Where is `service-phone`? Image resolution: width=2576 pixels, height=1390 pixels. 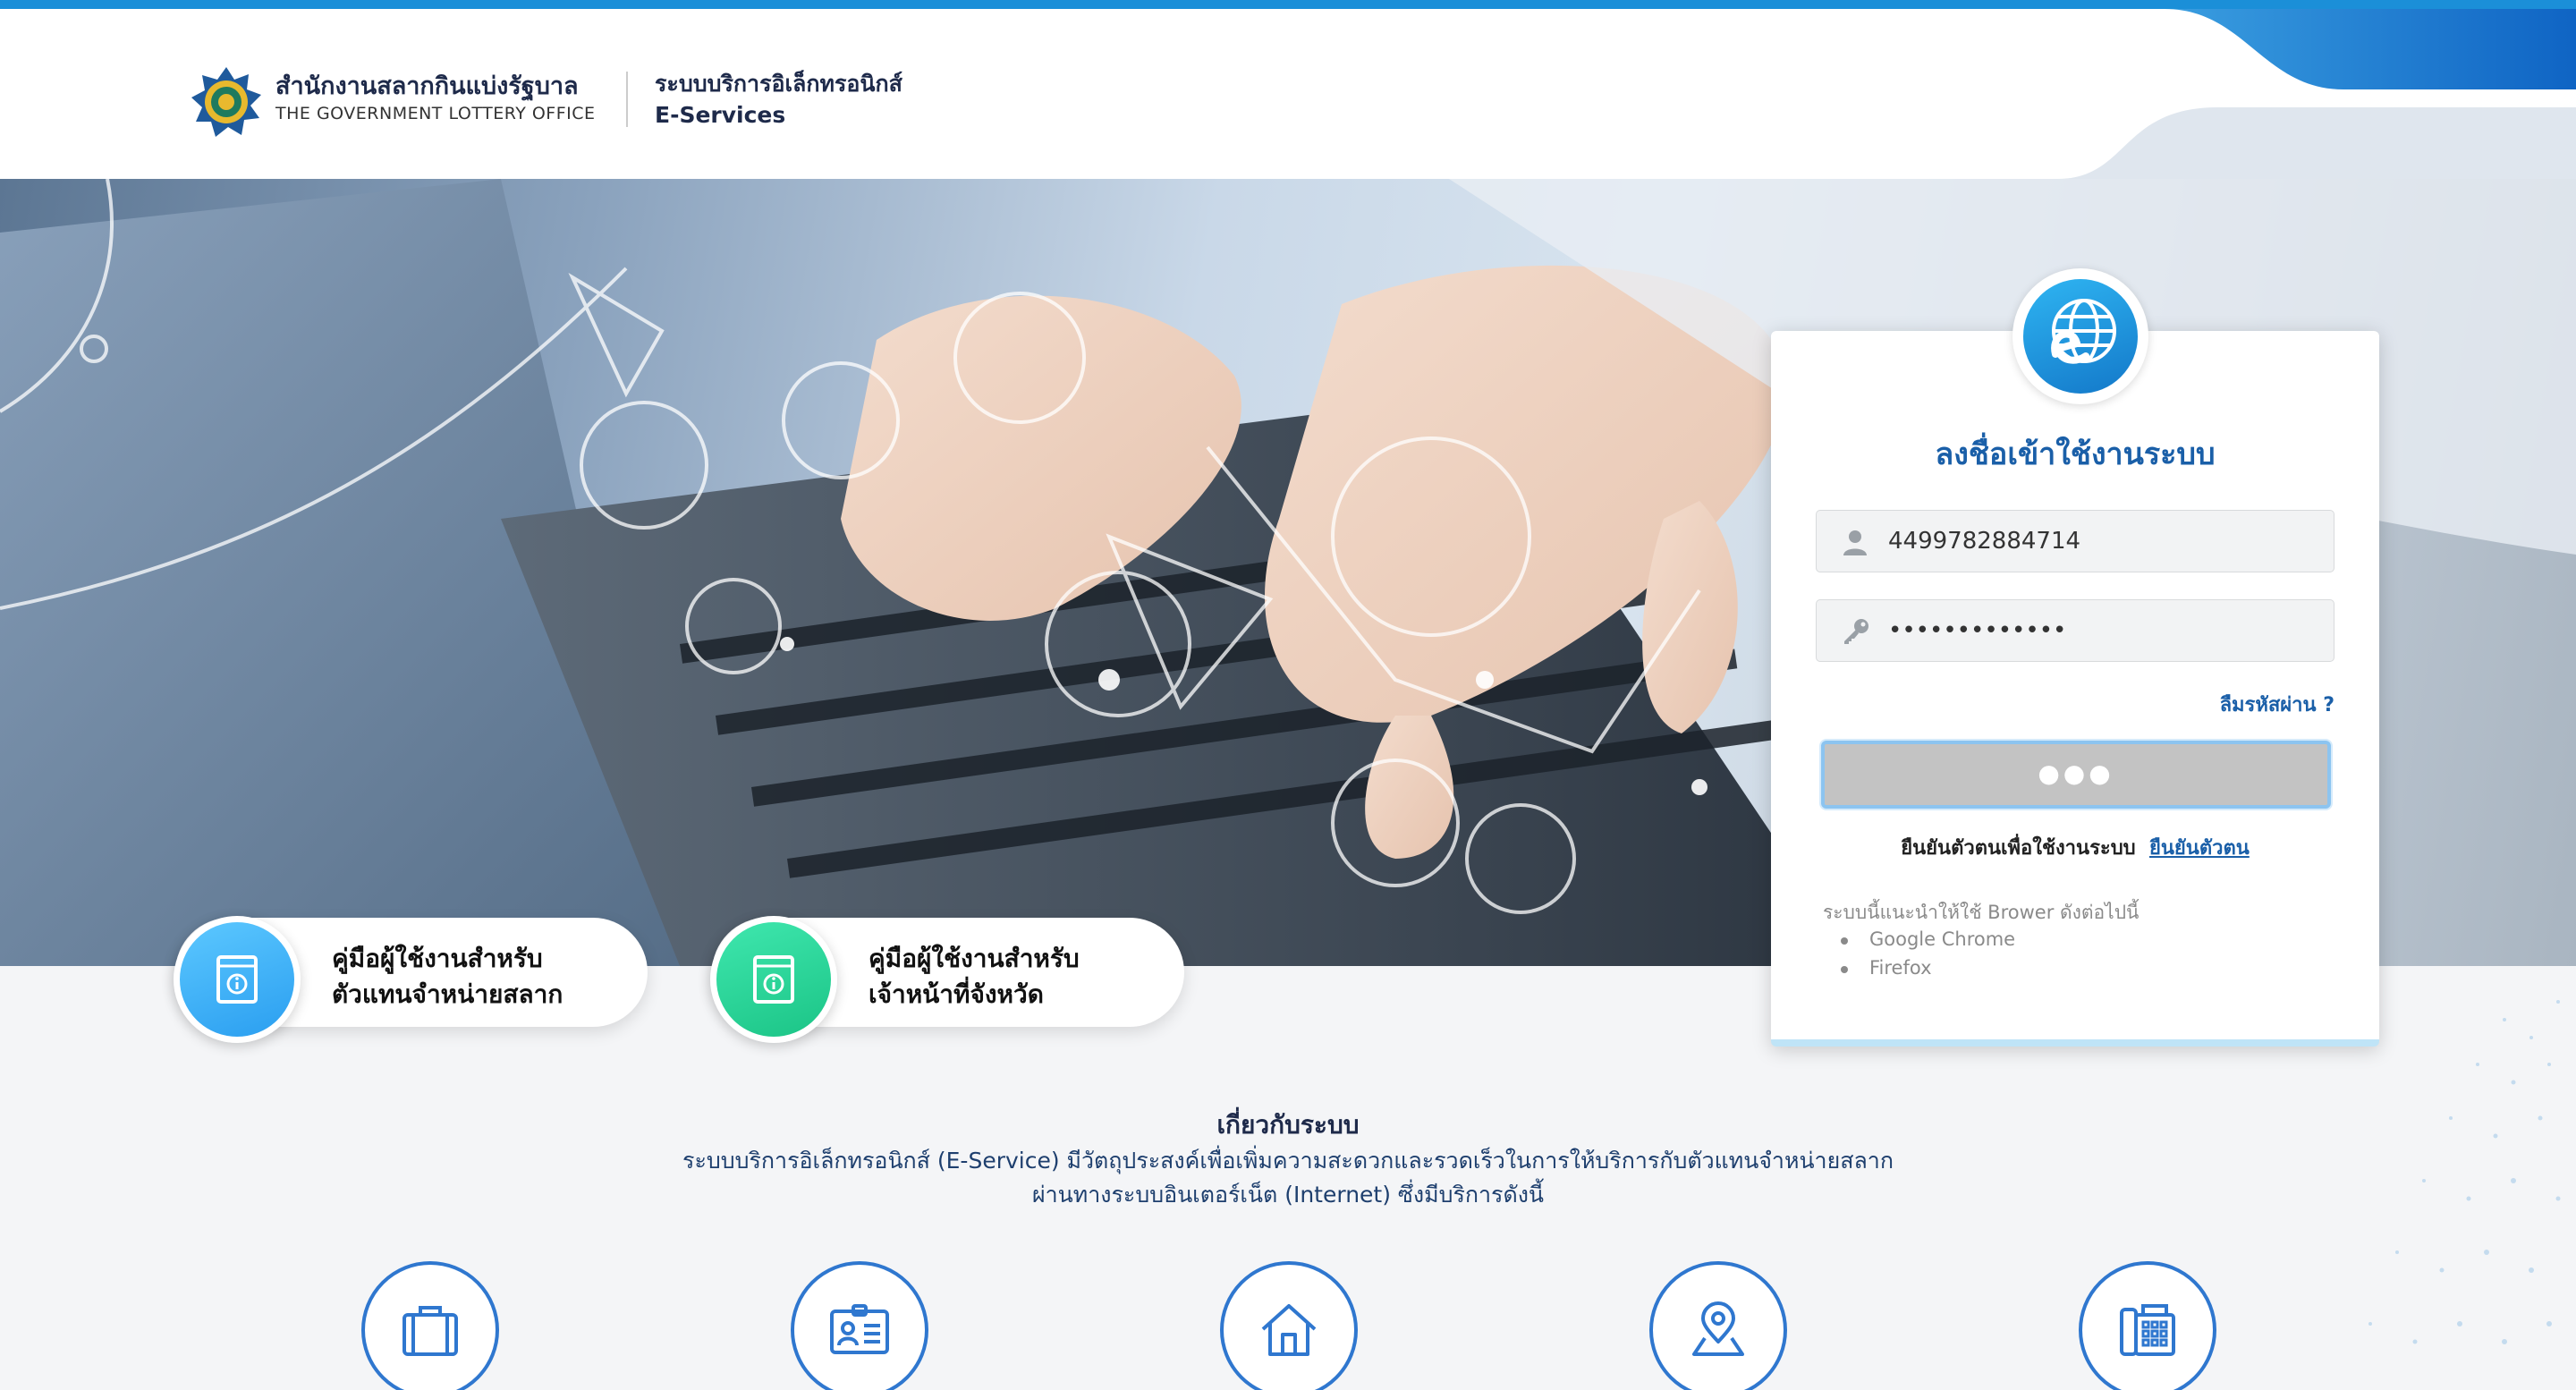
service-phone is located at coordinates (2147, 1325).